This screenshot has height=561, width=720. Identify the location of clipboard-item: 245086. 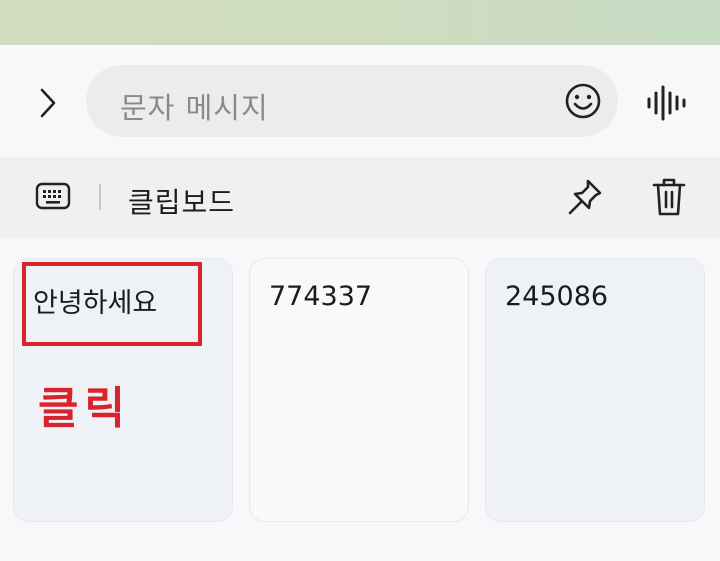
(595, 390).